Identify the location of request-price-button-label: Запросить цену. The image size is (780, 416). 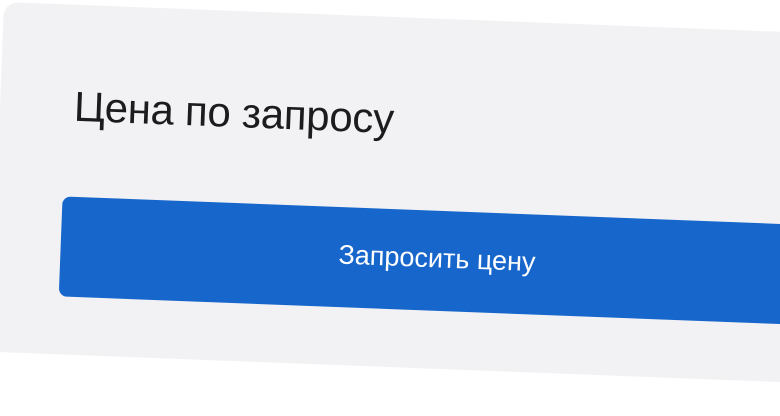
(437, 258).